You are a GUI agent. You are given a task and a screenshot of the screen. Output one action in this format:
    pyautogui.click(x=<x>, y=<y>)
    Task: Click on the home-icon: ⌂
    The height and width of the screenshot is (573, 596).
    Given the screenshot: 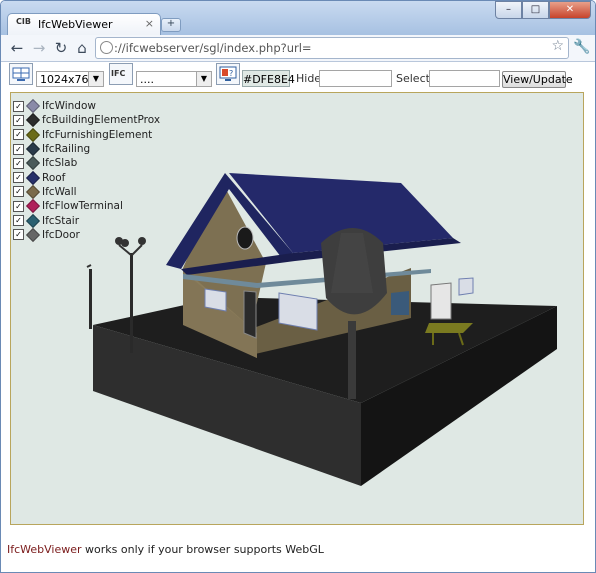 What is the action you would take?
    pyautogui.click(x=82, y=48)
    